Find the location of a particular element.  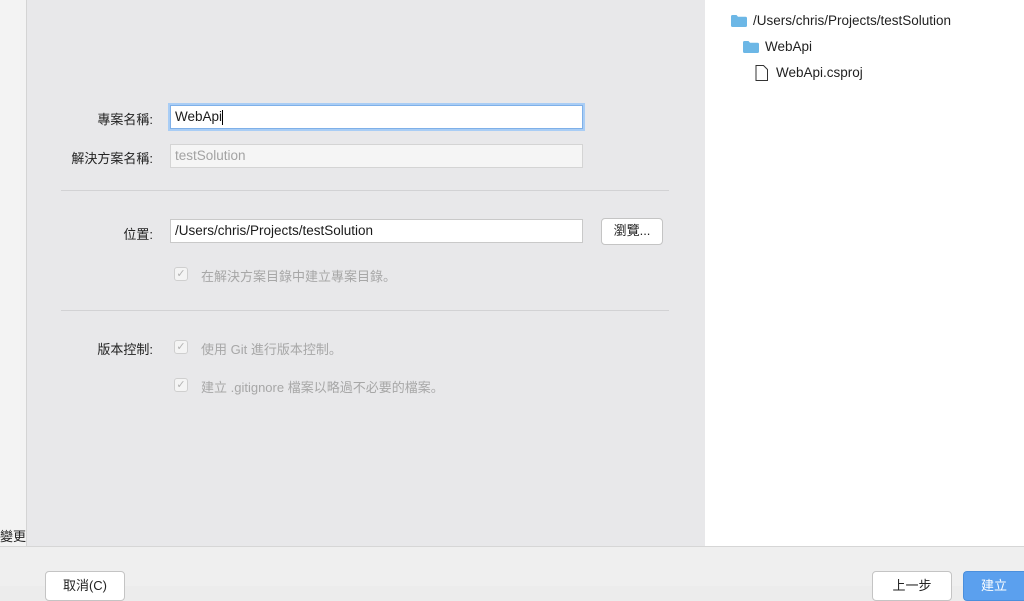

file-icon is located at coordinates (761, 73).